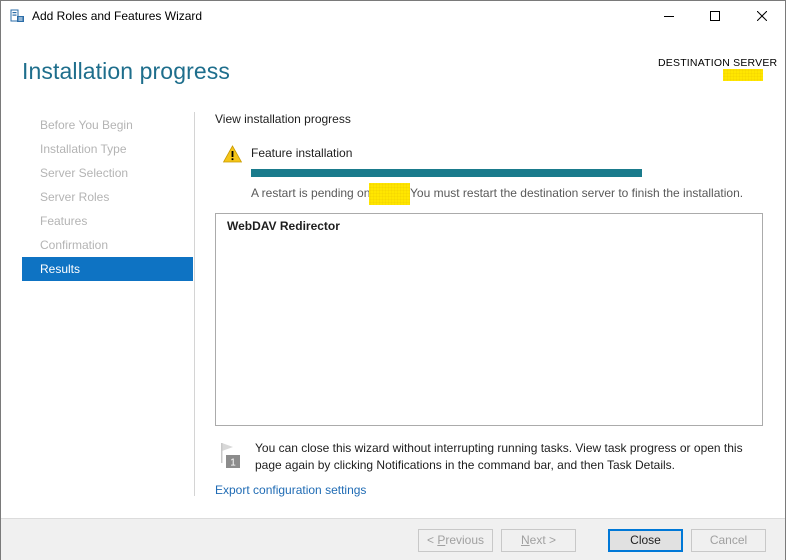 The height and width of the screenshot is (560, 786). I want to click on close-button: Close, so click(645, 540).